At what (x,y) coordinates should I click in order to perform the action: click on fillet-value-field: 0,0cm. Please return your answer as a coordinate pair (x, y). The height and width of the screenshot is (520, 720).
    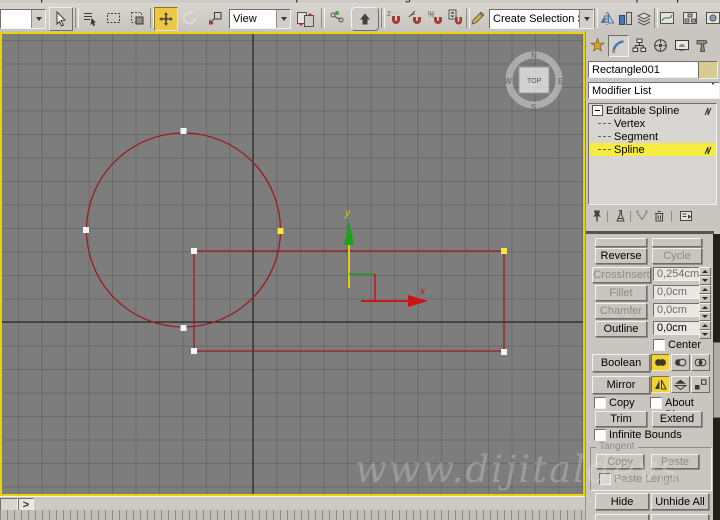
    Looking at the image, I should click on (677, 292).